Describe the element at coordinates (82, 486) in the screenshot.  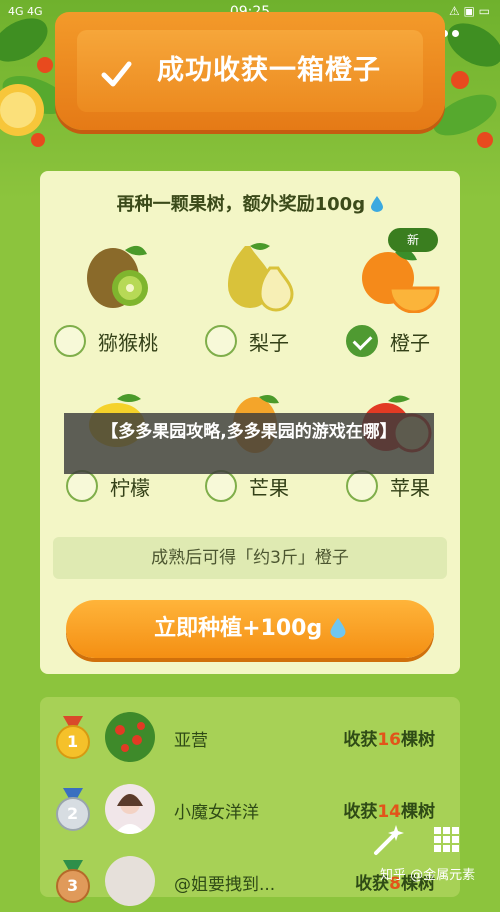
I see `radio-lemon` at that location.